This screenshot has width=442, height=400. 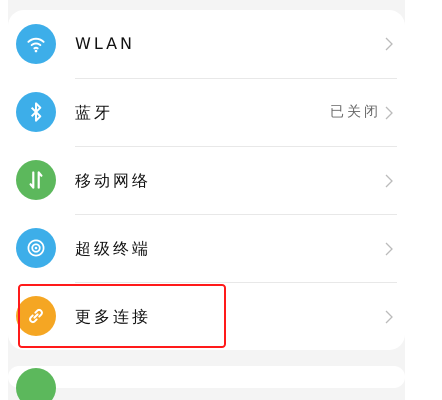 What do you see at coordinates (206, 112) in the screenshot?
I see `settings-row: 蓝牙 已关闭` at bounding box center [206, 112].